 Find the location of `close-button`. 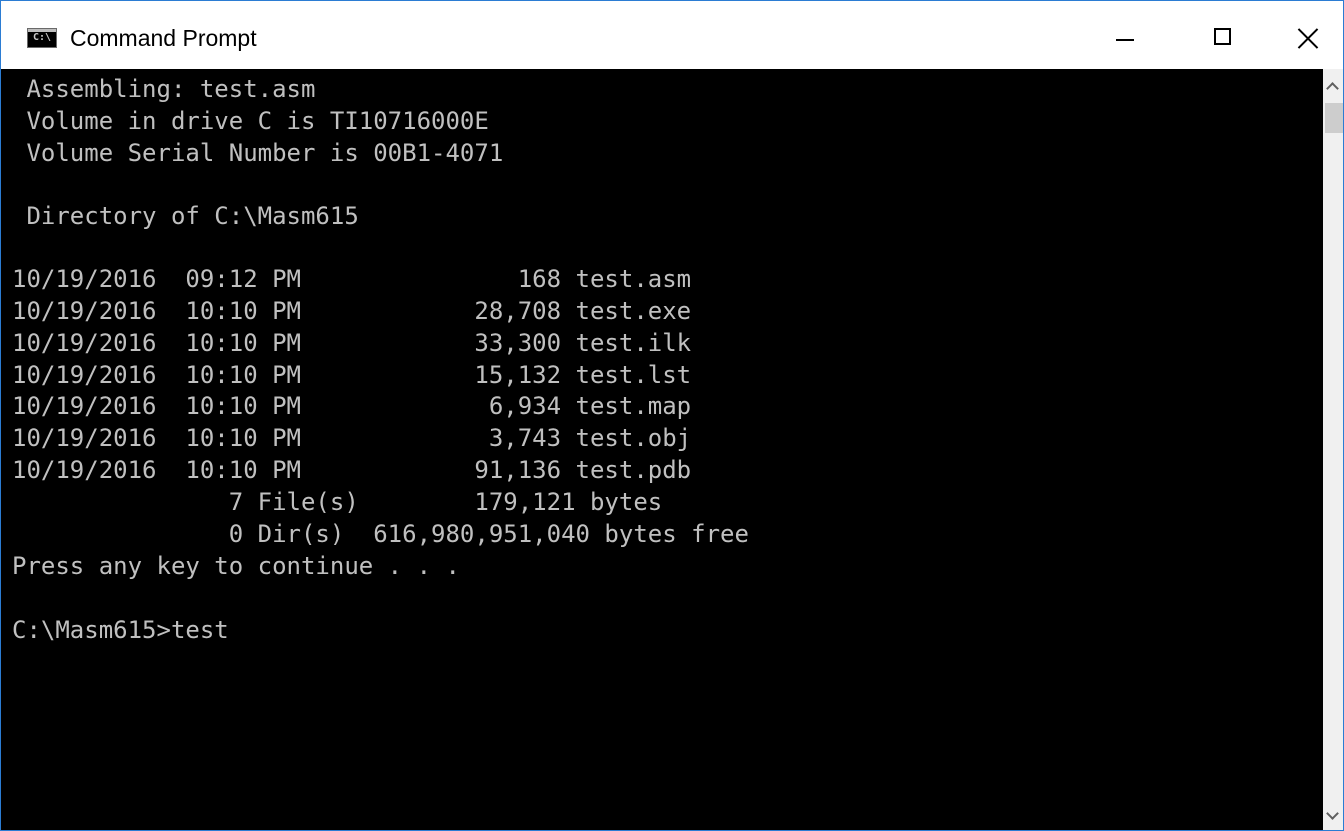

close-button is located at coordinates (1302, 35).